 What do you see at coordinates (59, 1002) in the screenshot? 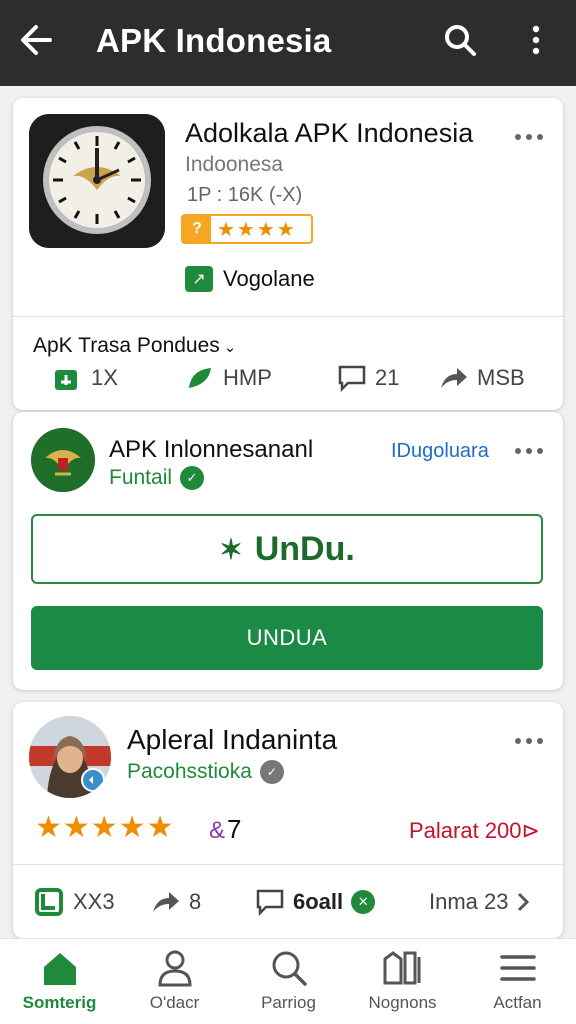
I see `nav-label: Somterig` at bounding box center [59, 1002].